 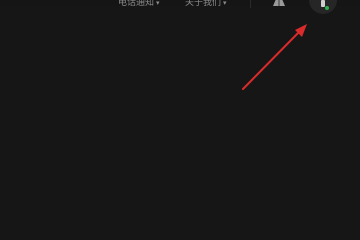 I want to click on nav-divider, so click(x=250, y=4).